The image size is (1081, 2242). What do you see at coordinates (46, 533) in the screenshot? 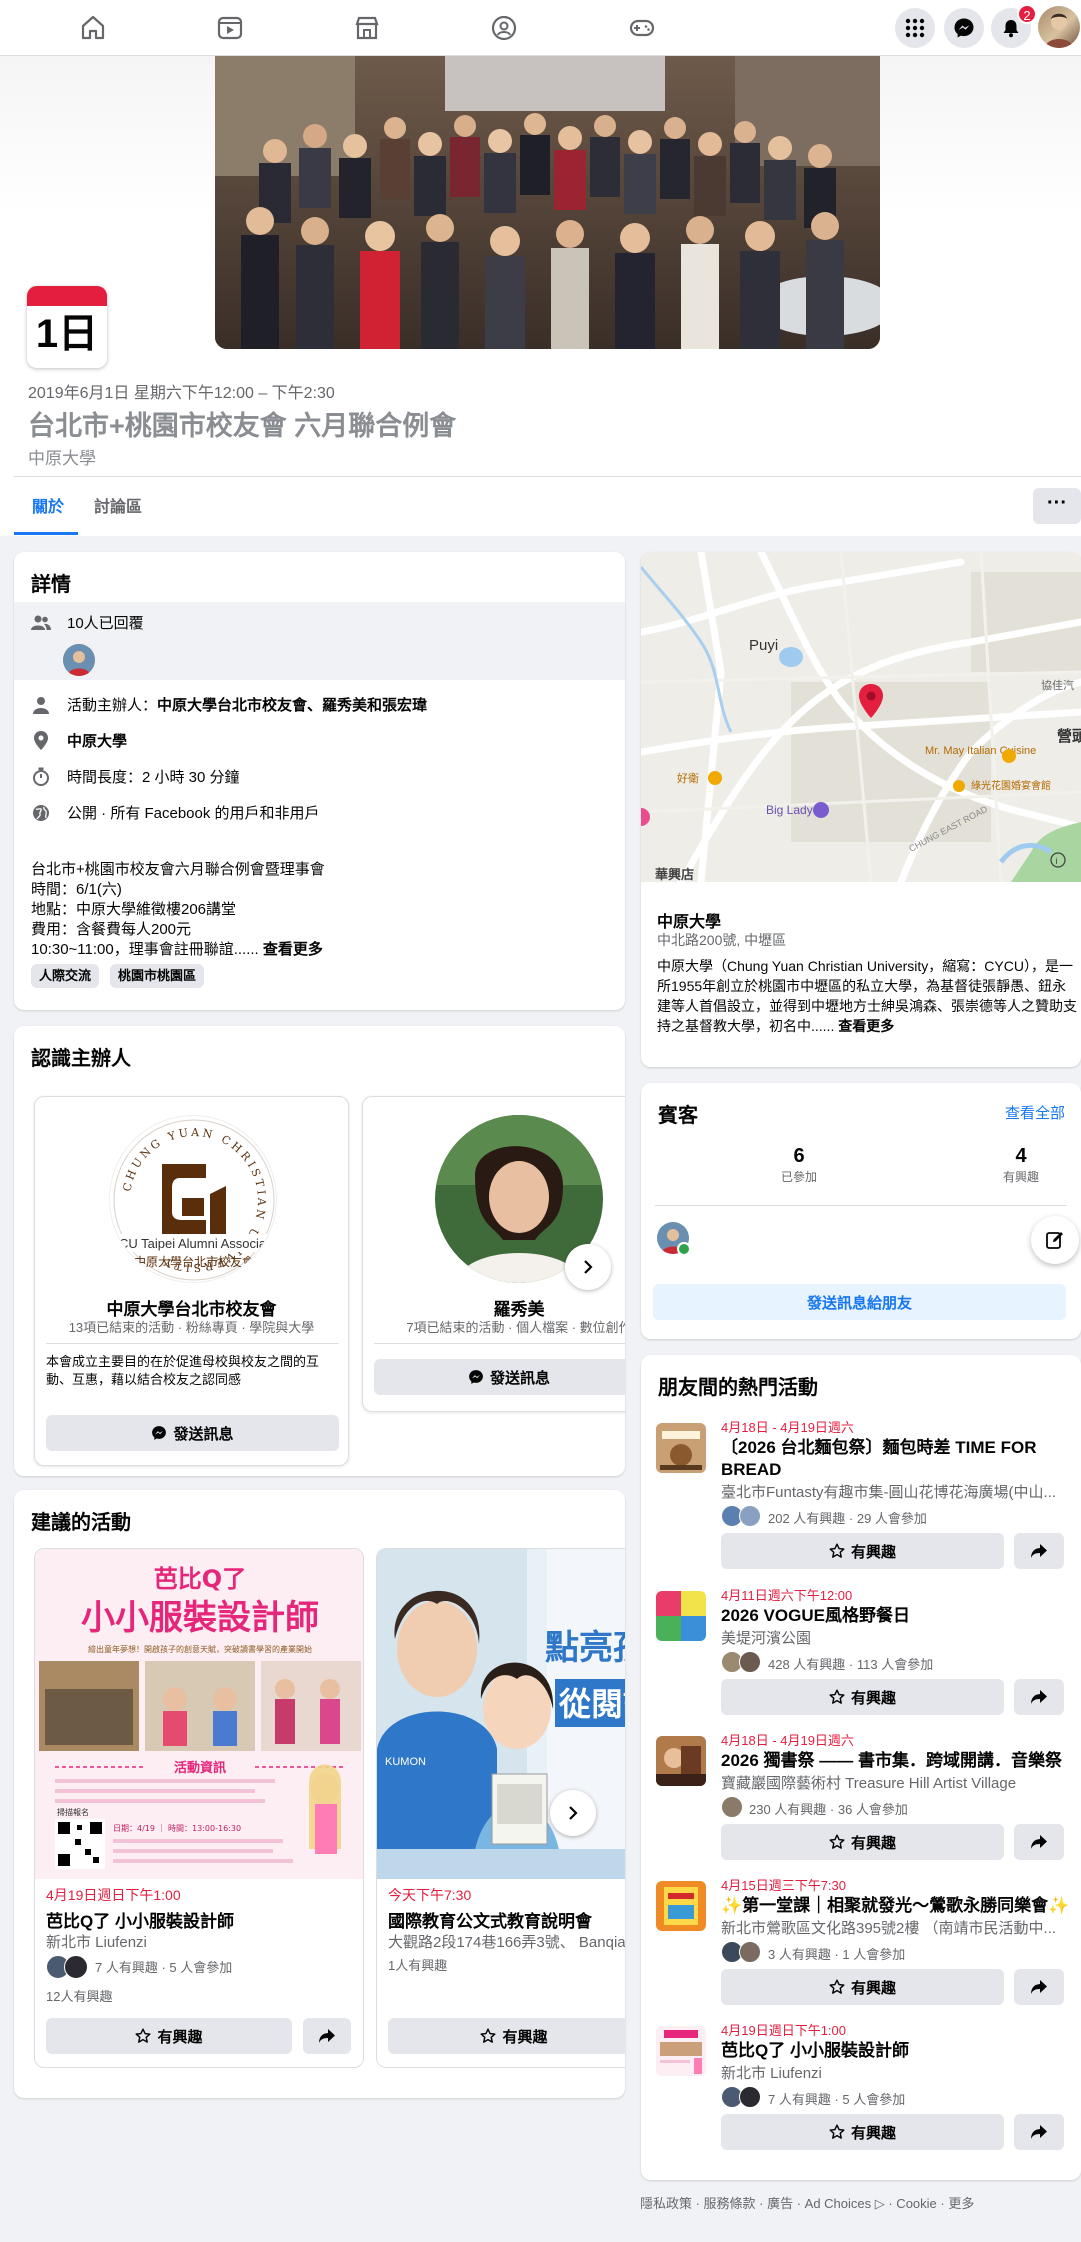
I see `active-tab-indicator` at bounding box center [46, 533].